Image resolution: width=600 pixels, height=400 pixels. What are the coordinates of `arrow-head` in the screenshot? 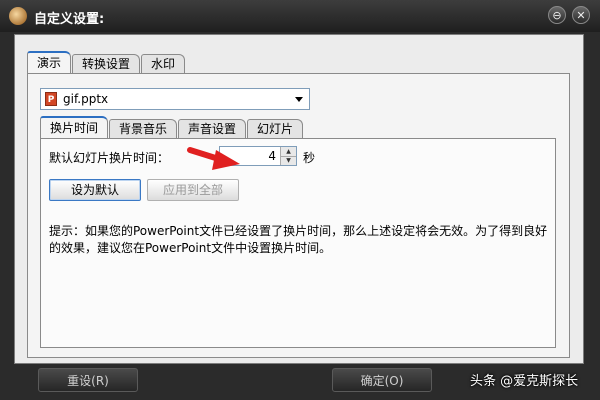 It's located at (226, 160).